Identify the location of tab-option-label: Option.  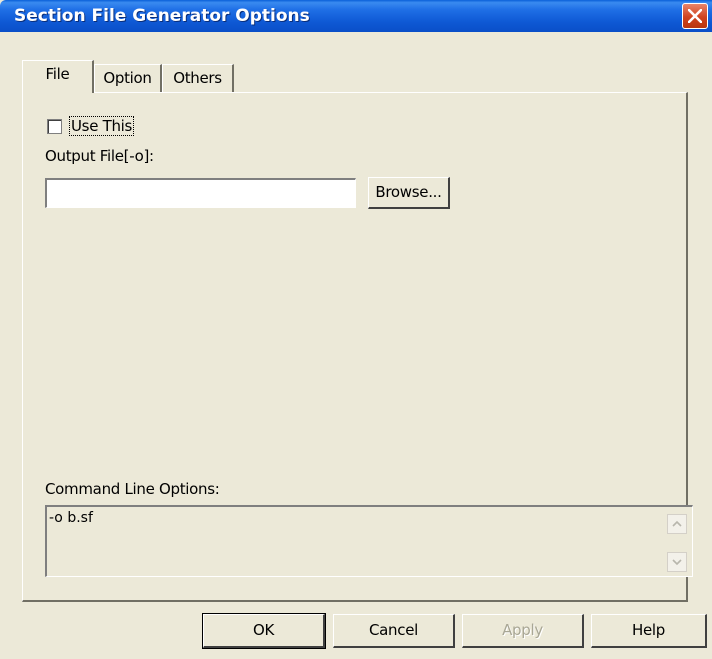
(127, 78).